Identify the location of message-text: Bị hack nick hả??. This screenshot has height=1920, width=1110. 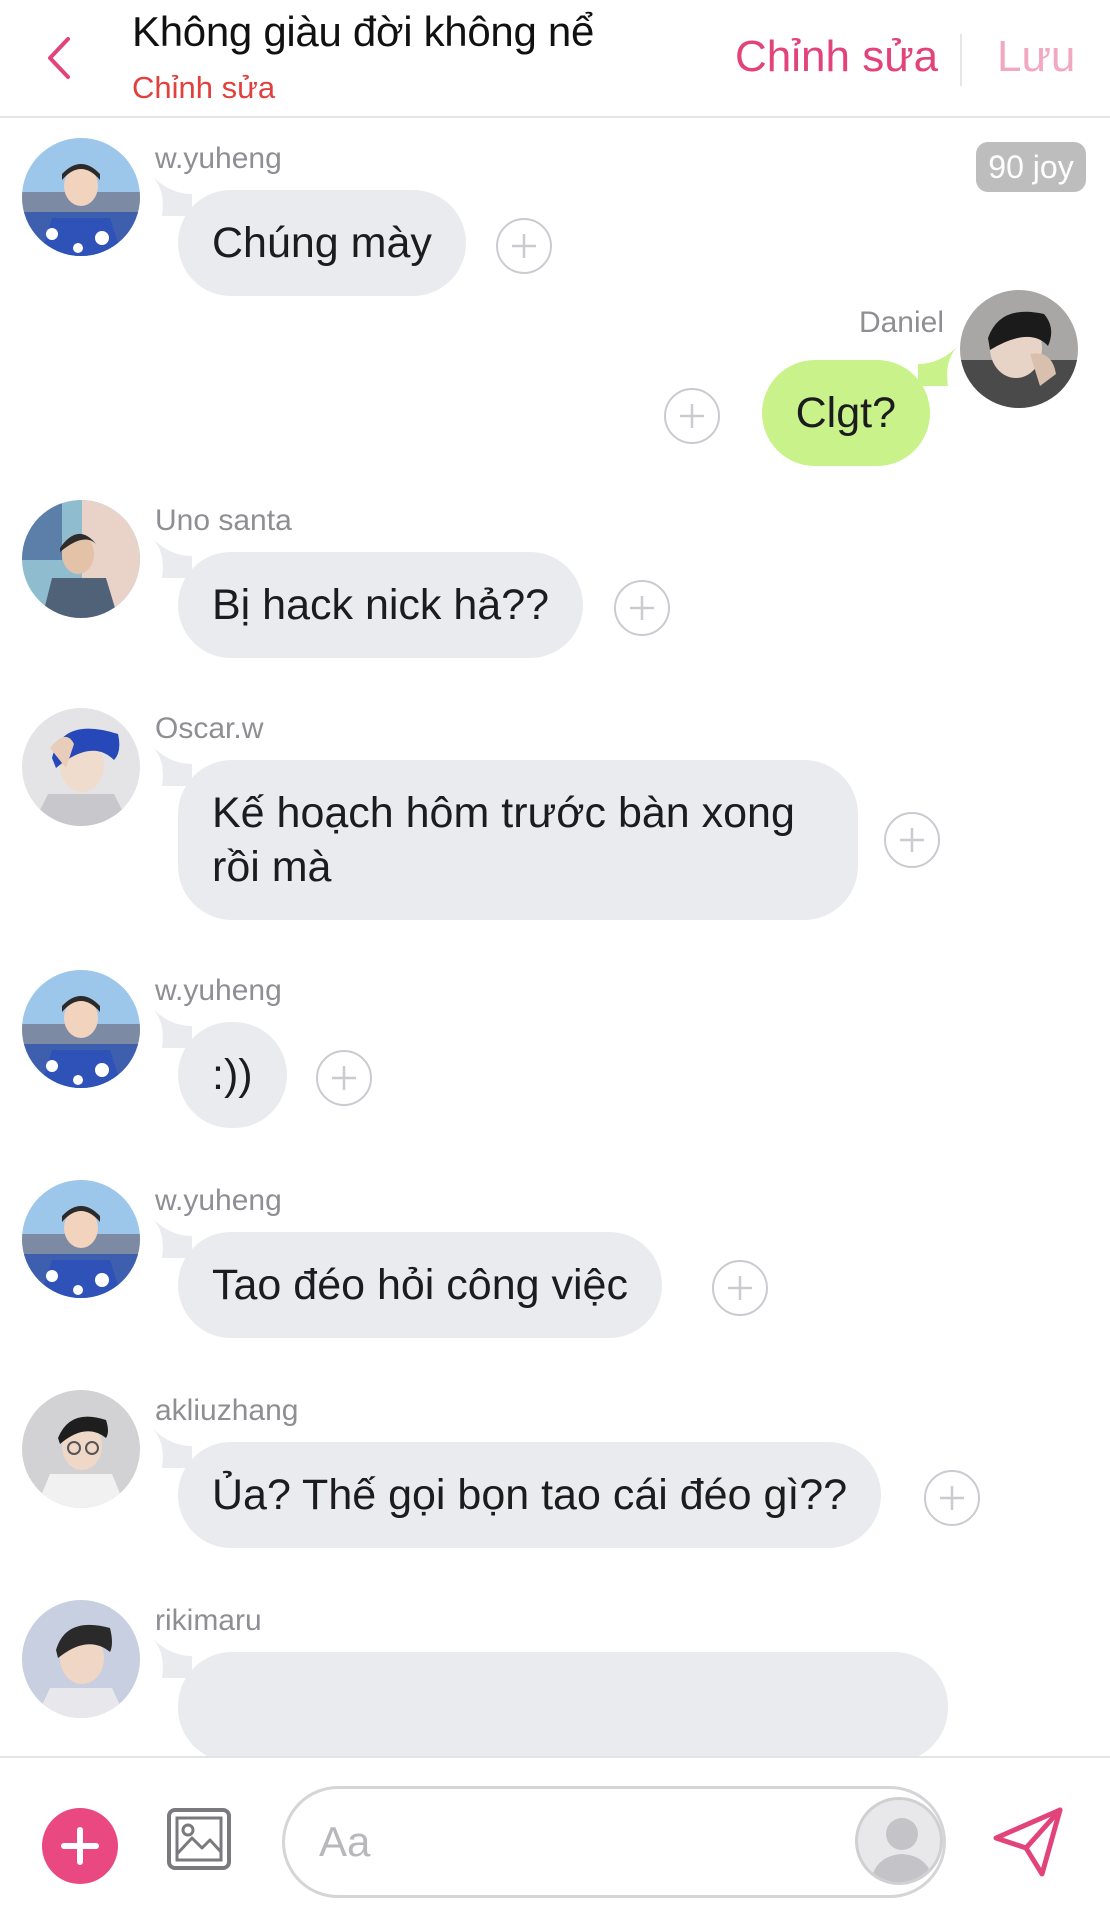
(381, 605).